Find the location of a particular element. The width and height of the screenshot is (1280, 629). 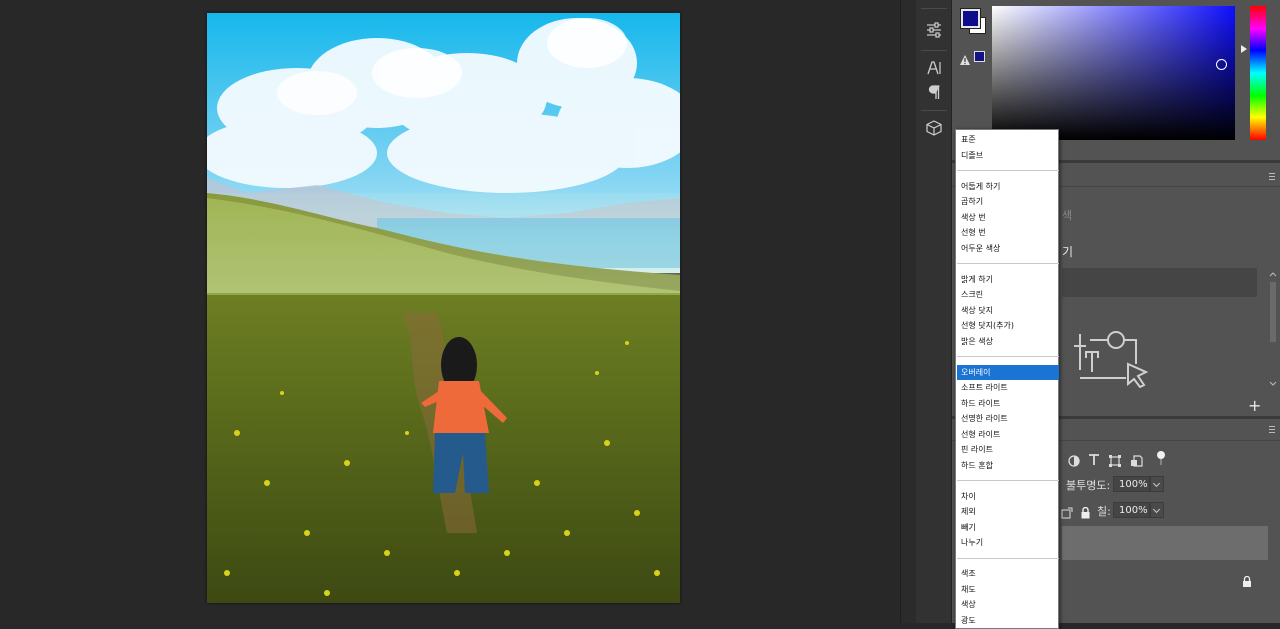

blend-mode-option: 하드 라이트 is located at coordinates (1008, 403).